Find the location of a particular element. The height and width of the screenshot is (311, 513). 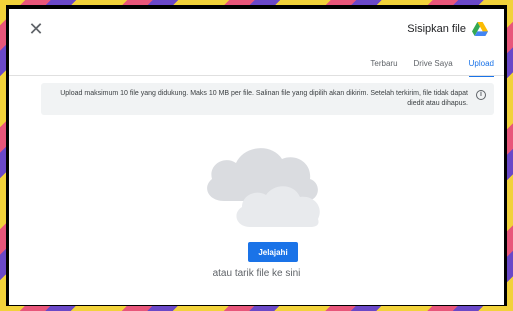

info-icon: i is located at coordinates (481, 95).